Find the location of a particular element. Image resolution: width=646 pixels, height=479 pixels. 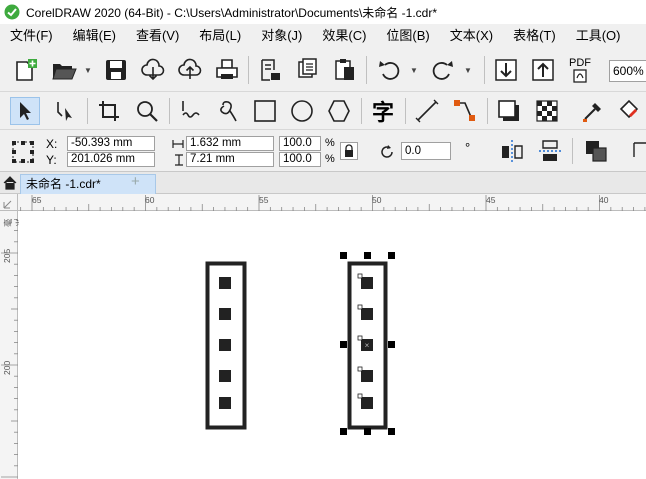

menu-bitmaps: 位图(B) is located at coordinates (407, 36).